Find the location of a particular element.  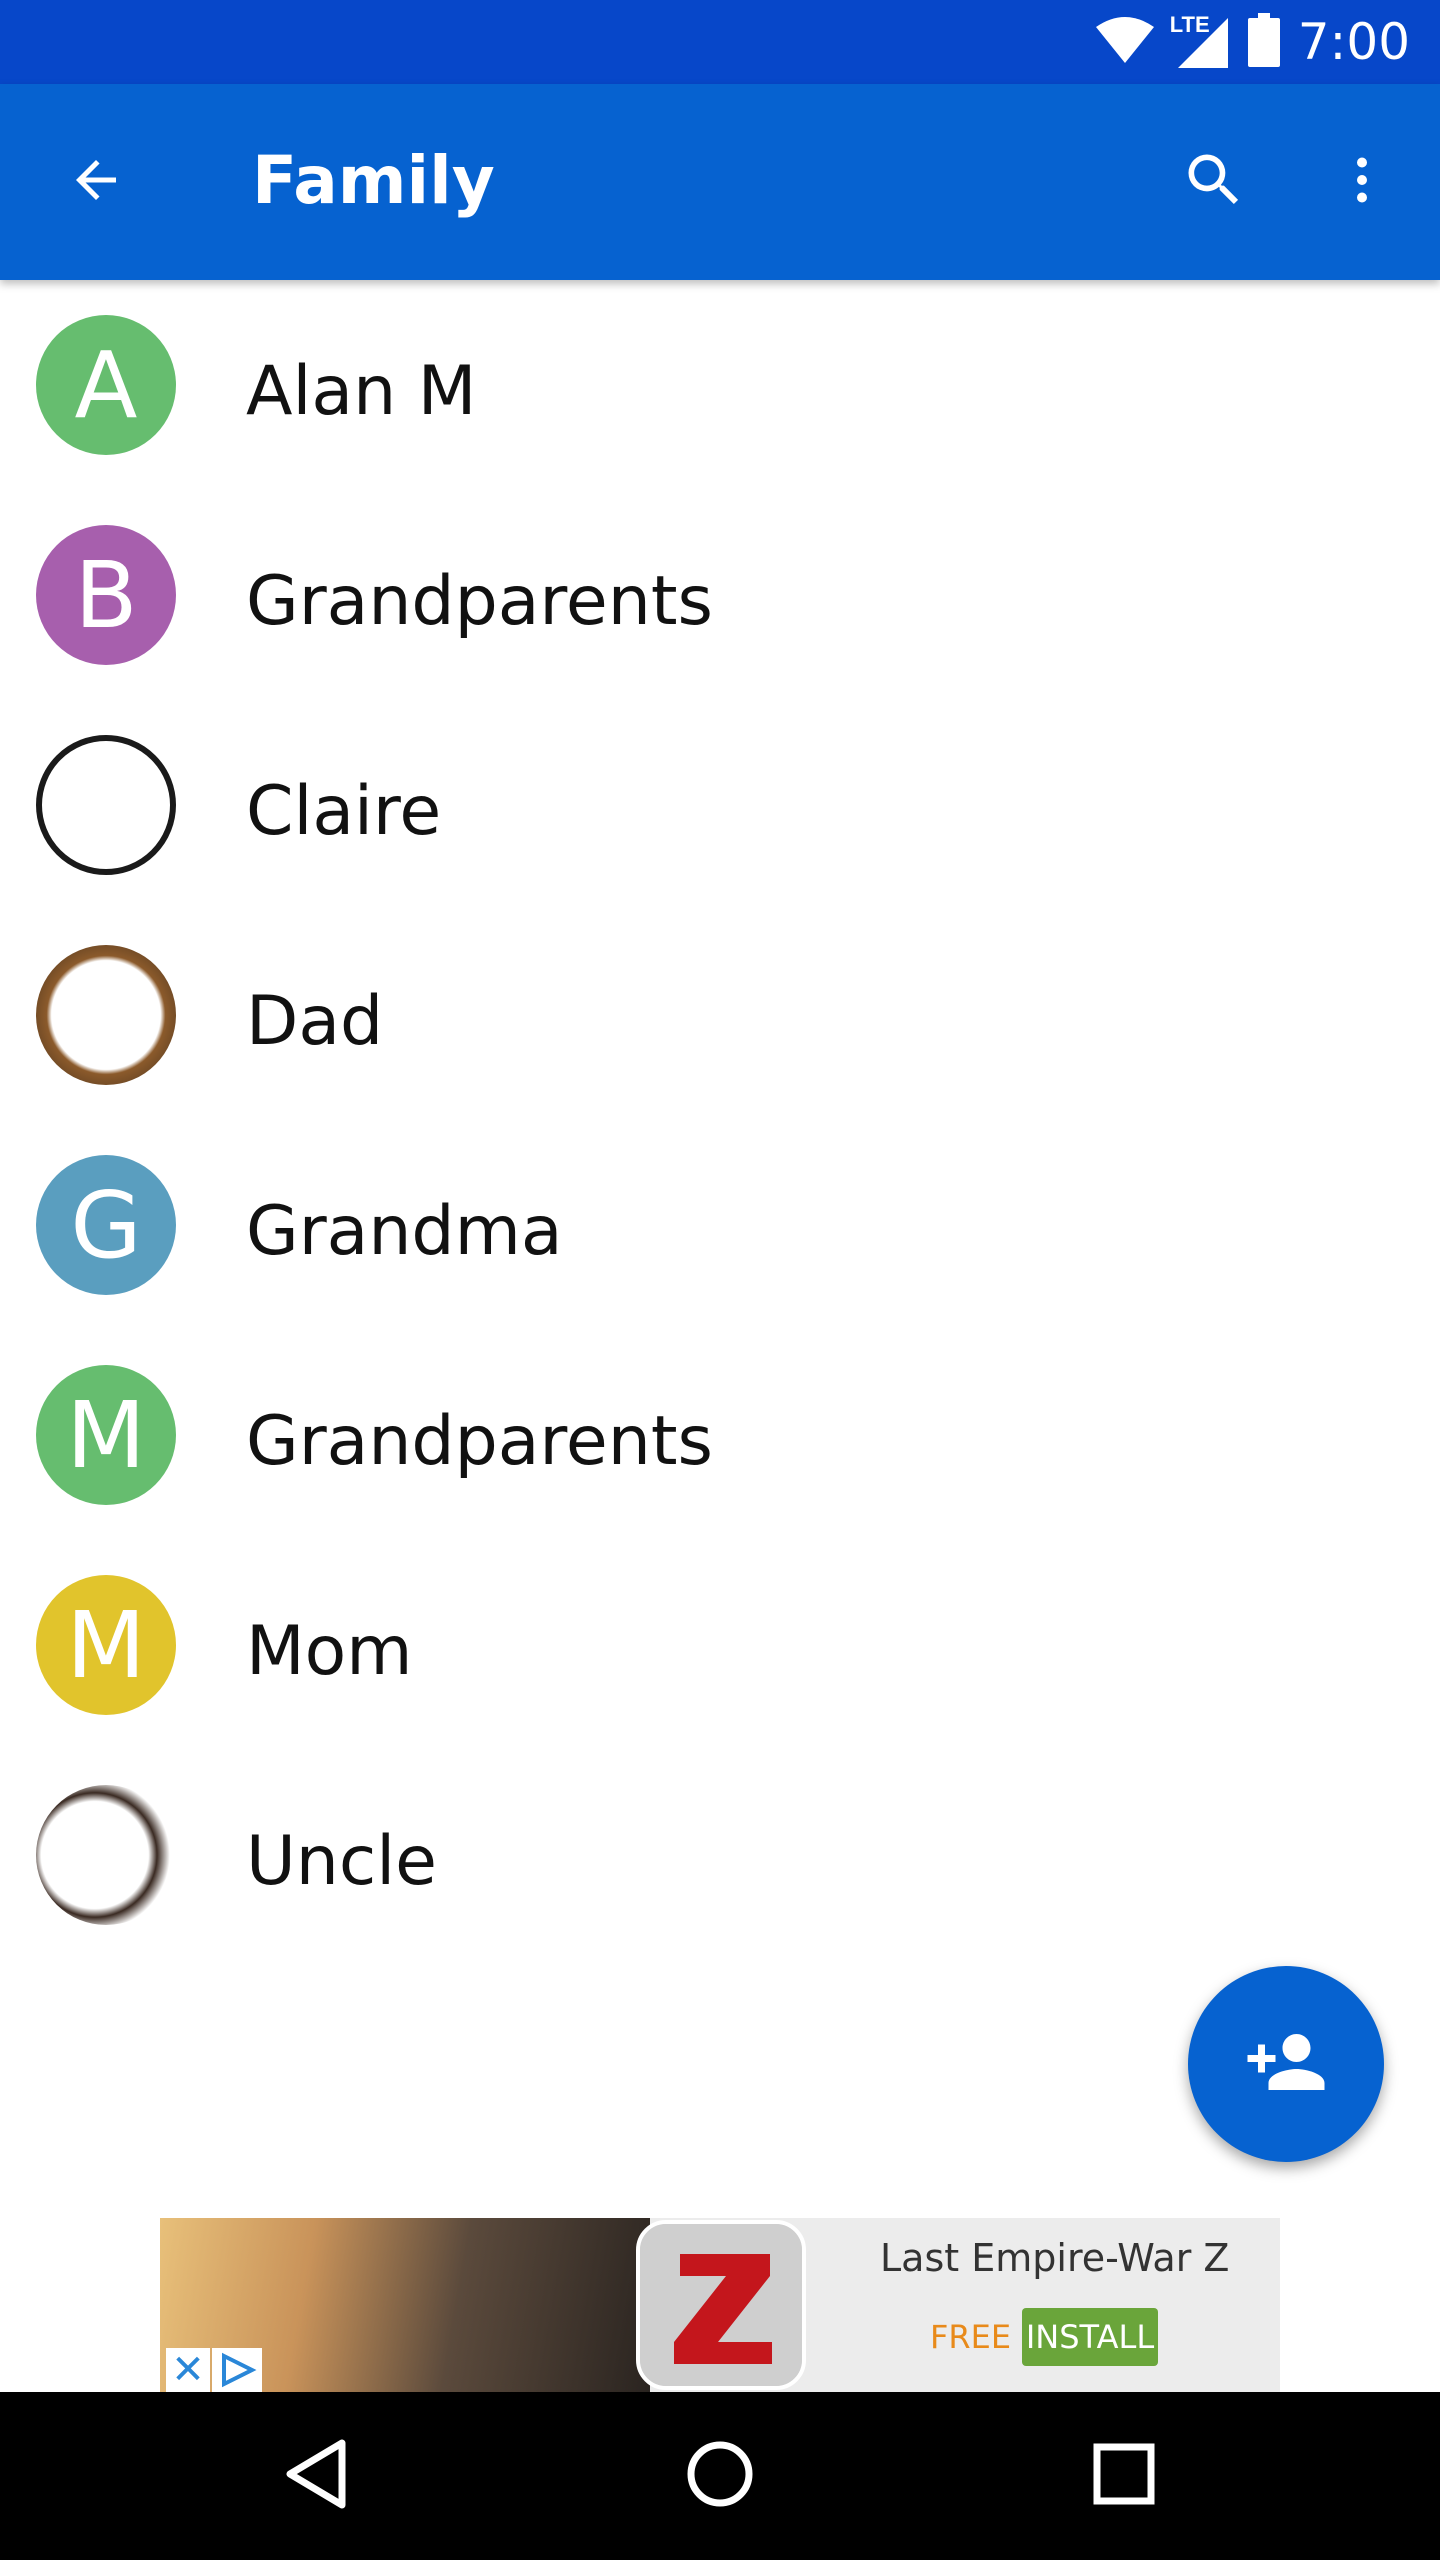

battery-icon is located at coordinates (1263, 42).